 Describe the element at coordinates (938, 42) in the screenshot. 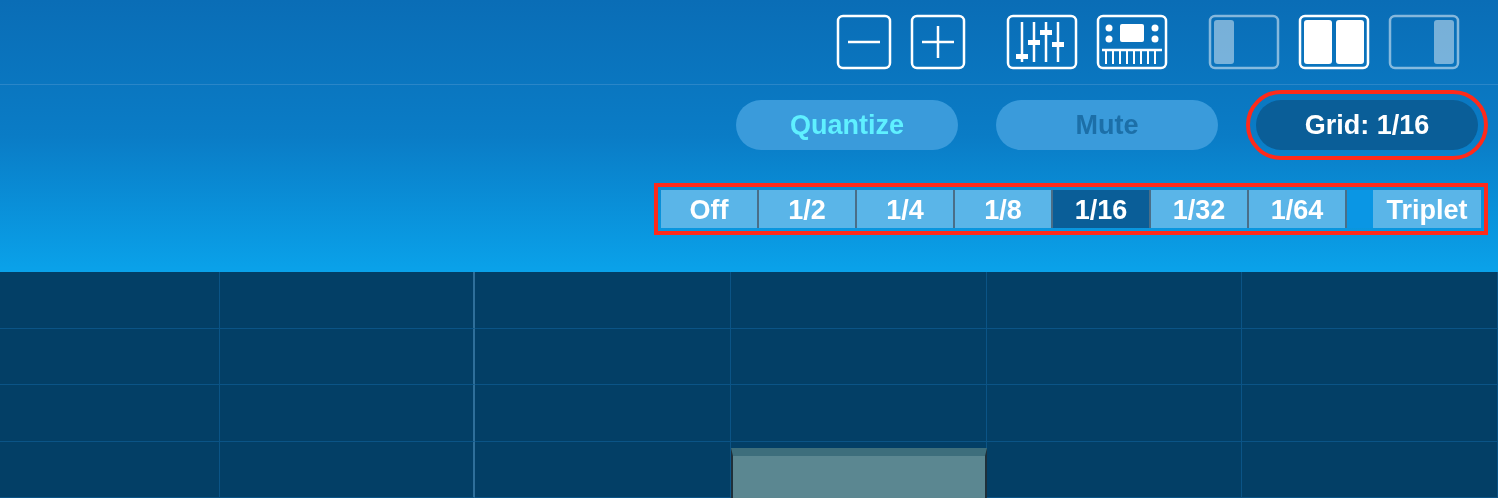

I see `zoom-in-icon` at that location.